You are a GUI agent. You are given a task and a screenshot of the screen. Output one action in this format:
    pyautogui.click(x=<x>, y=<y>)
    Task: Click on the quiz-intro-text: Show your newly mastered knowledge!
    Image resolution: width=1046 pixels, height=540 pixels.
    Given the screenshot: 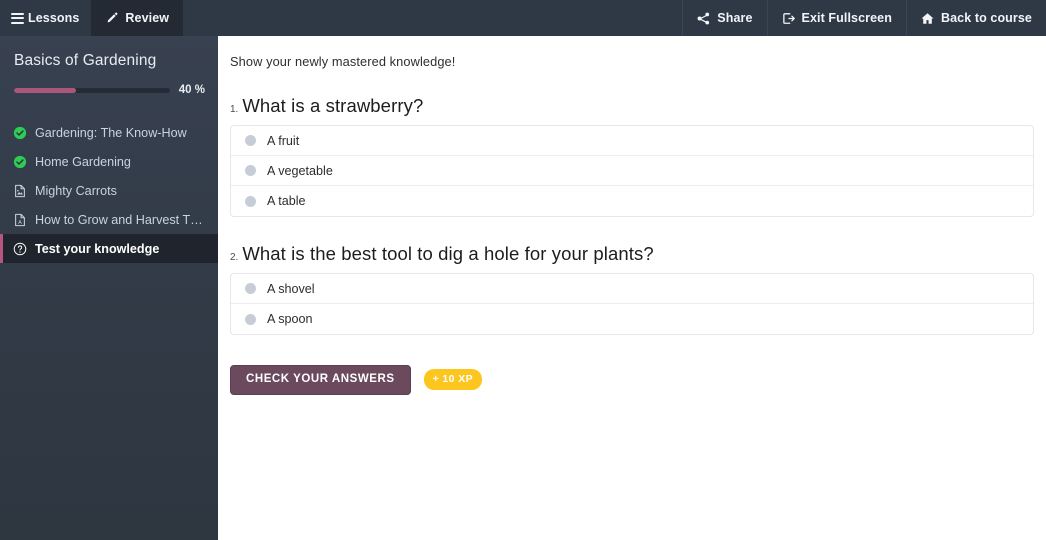 What is the action you would take?
    pyautogui.click(x=343, y=61)
    